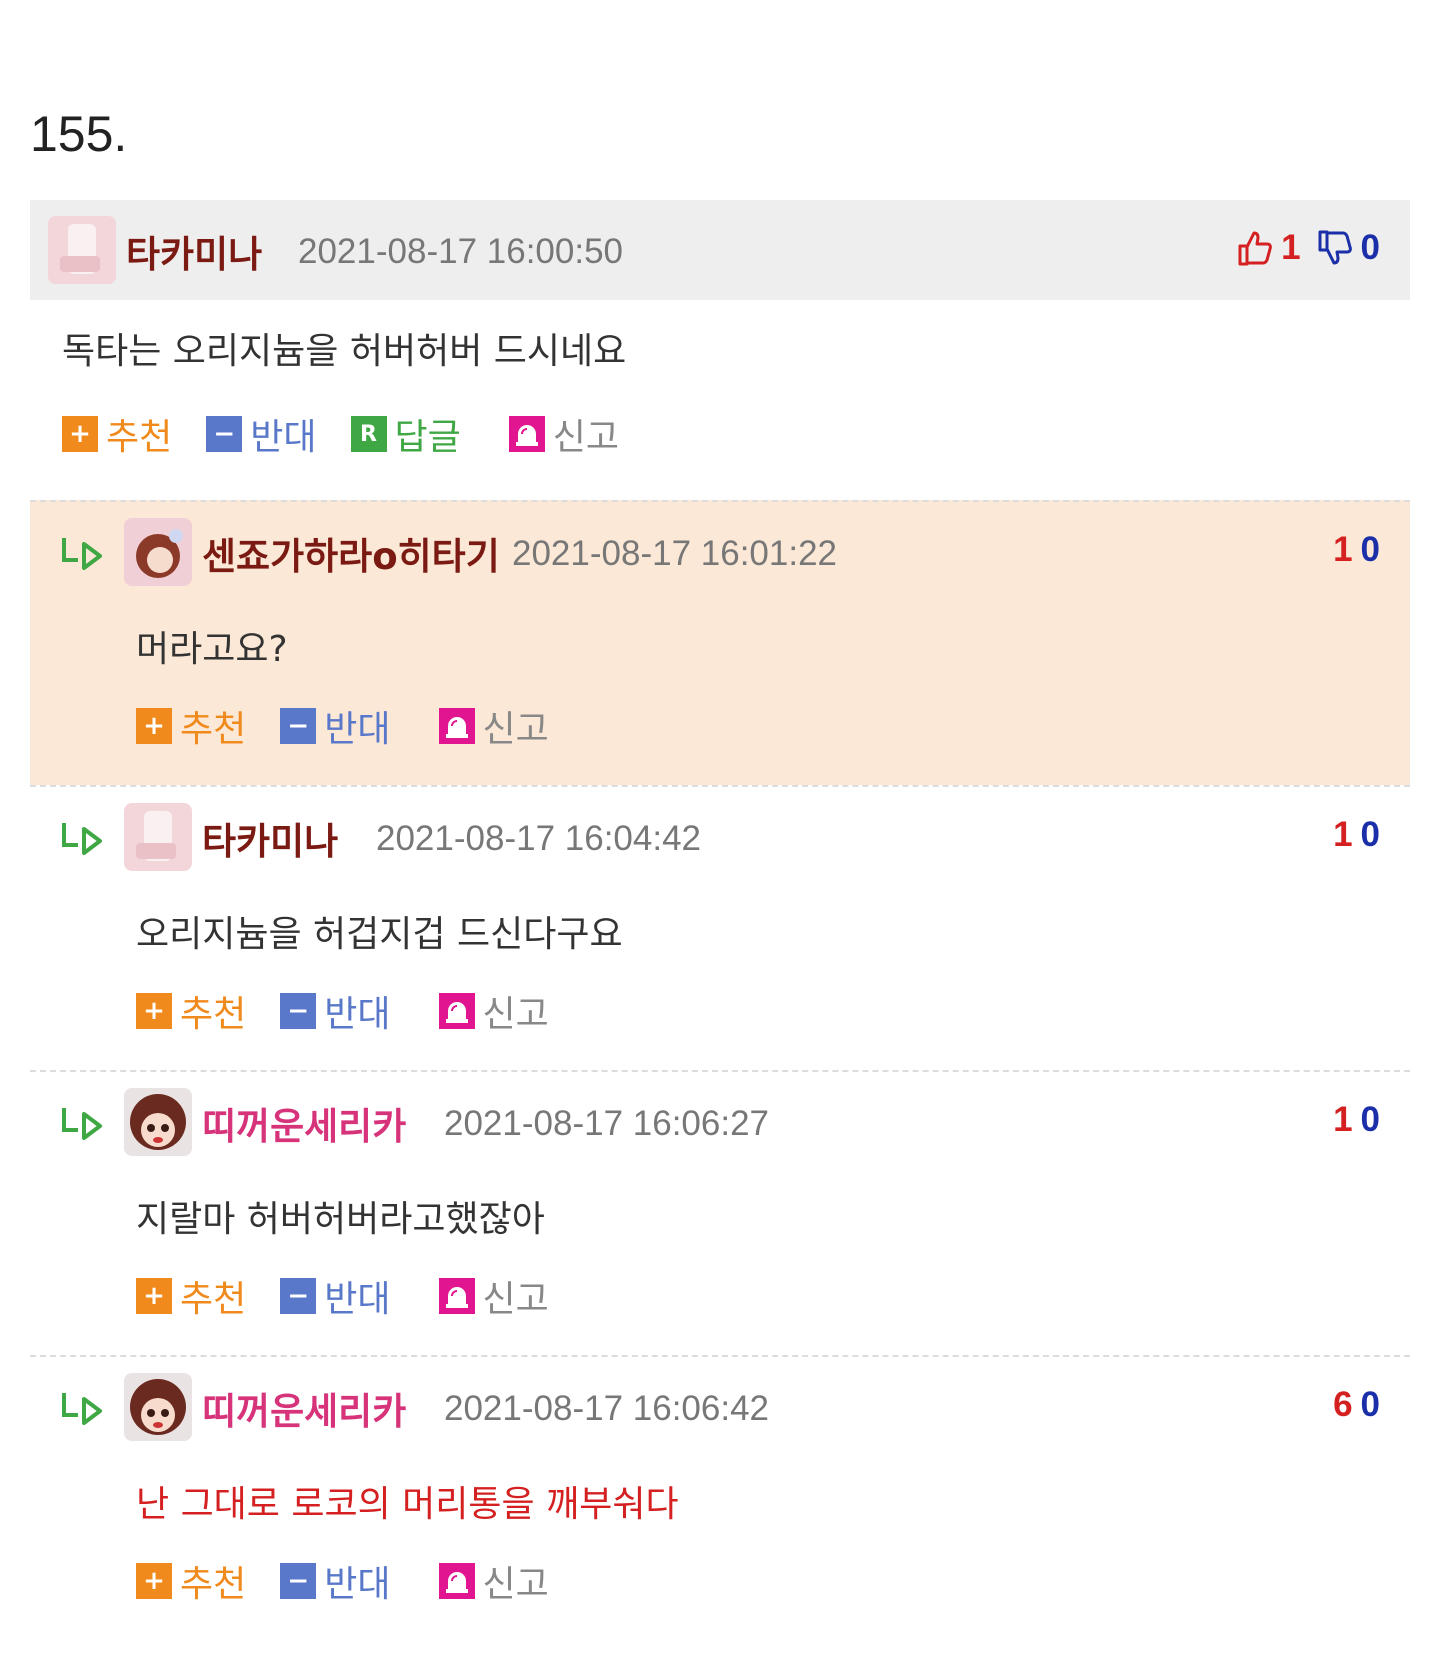 Image resolution: width=1440 pixels, height=1656 pixels. I want to click on comment-text: 오리지늄을 허겁지겁 드신다구요, so click(379, 934).